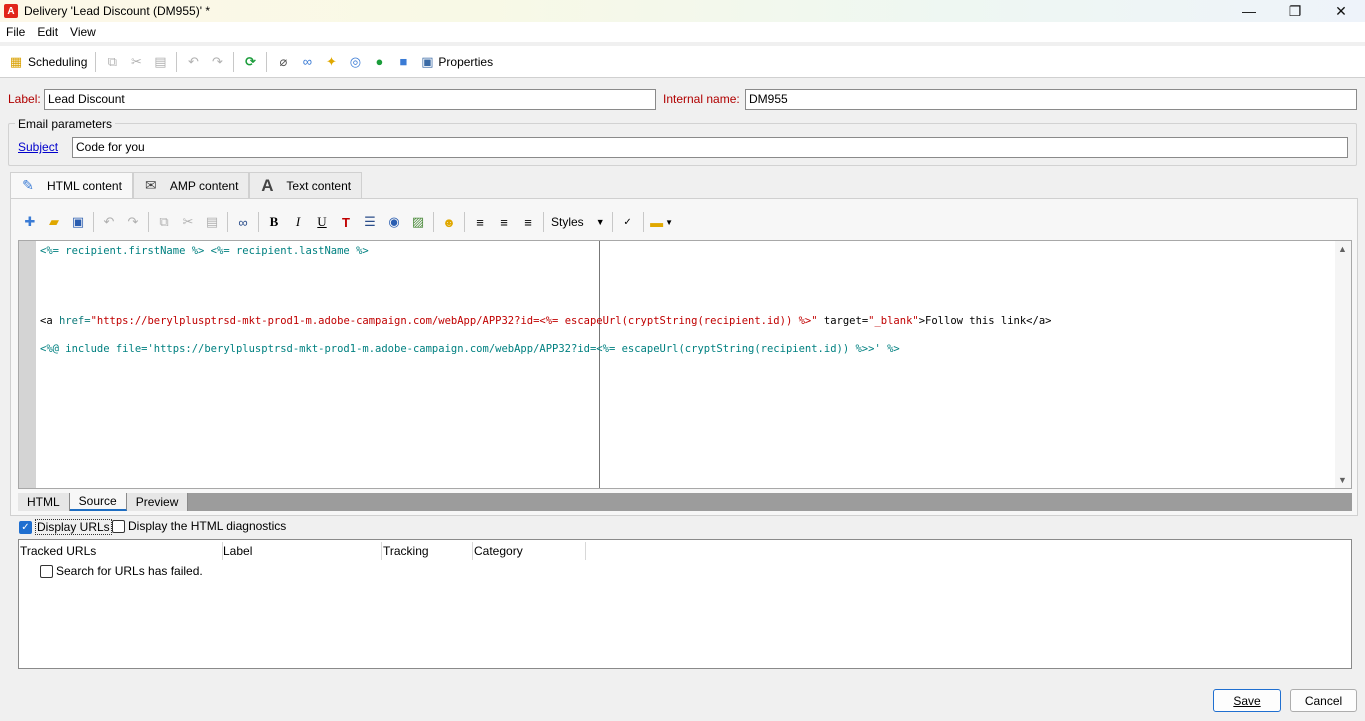 The height and width of the screenshot is (721, 1365). Describe the element at coordinates (307, 62) in the screenshot. I see `links-button: ∞` at that location.